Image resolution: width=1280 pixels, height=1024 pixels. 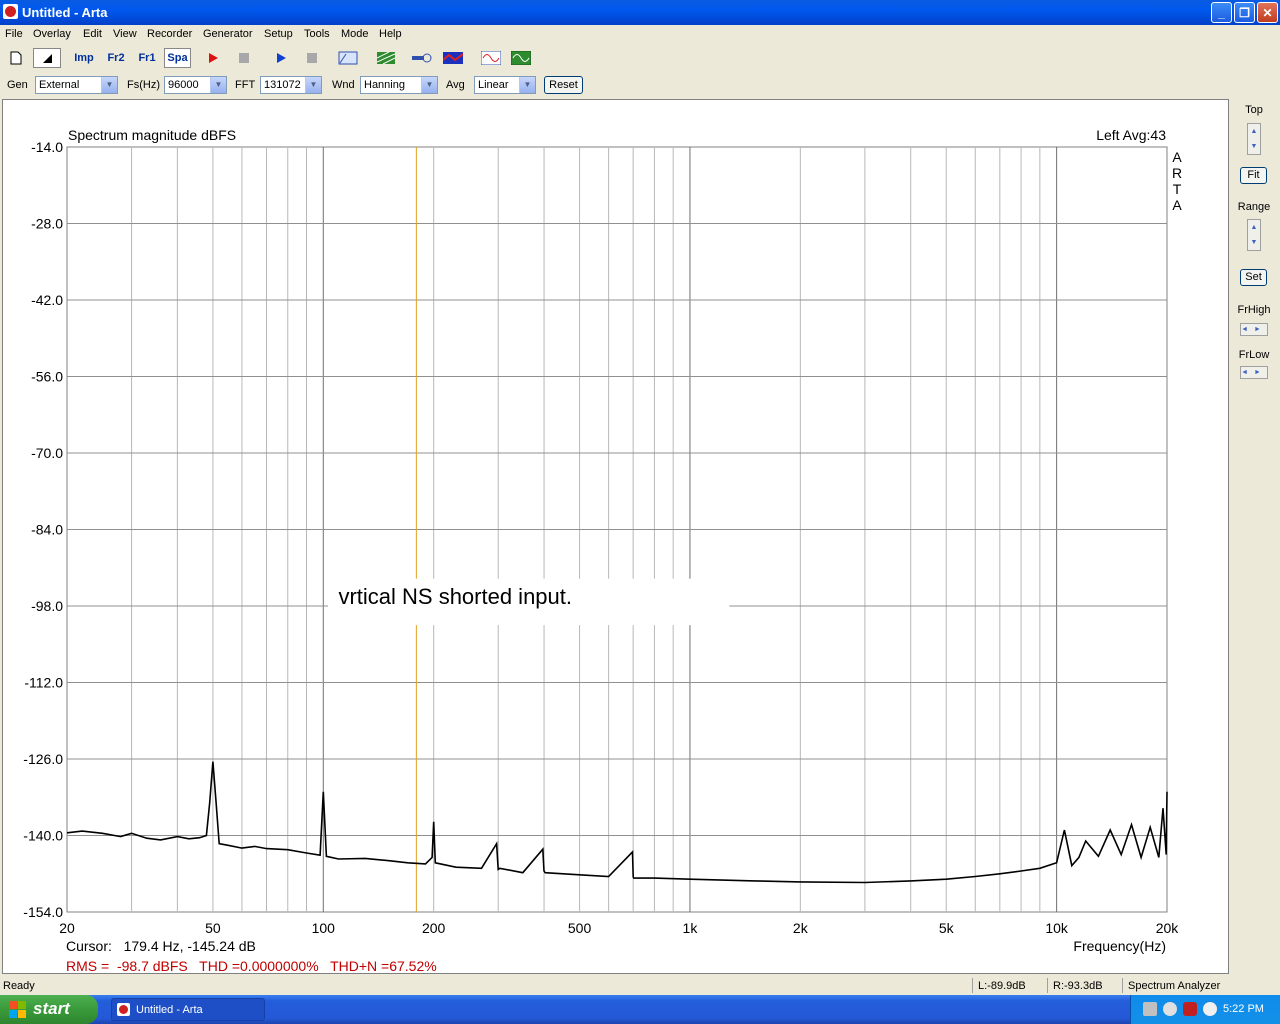 What do you see at coordinates (47, 147) in the screenshot?
I see `y-tick-label: -14.0` at bounding box center [47, 147].